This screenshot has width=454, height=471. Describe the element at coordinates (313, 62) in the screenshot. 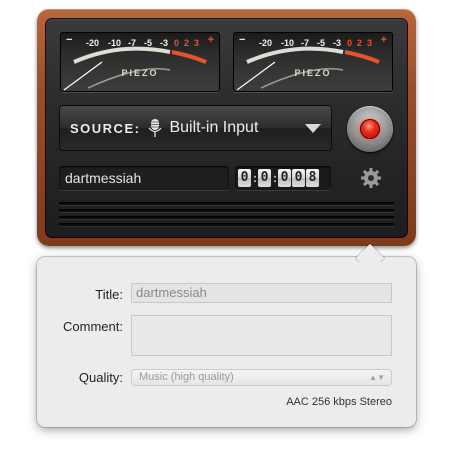

I see `vu-meter-right: − -20 -10 -7 -5 -3 0 2 3 + PIEZO` at that location.